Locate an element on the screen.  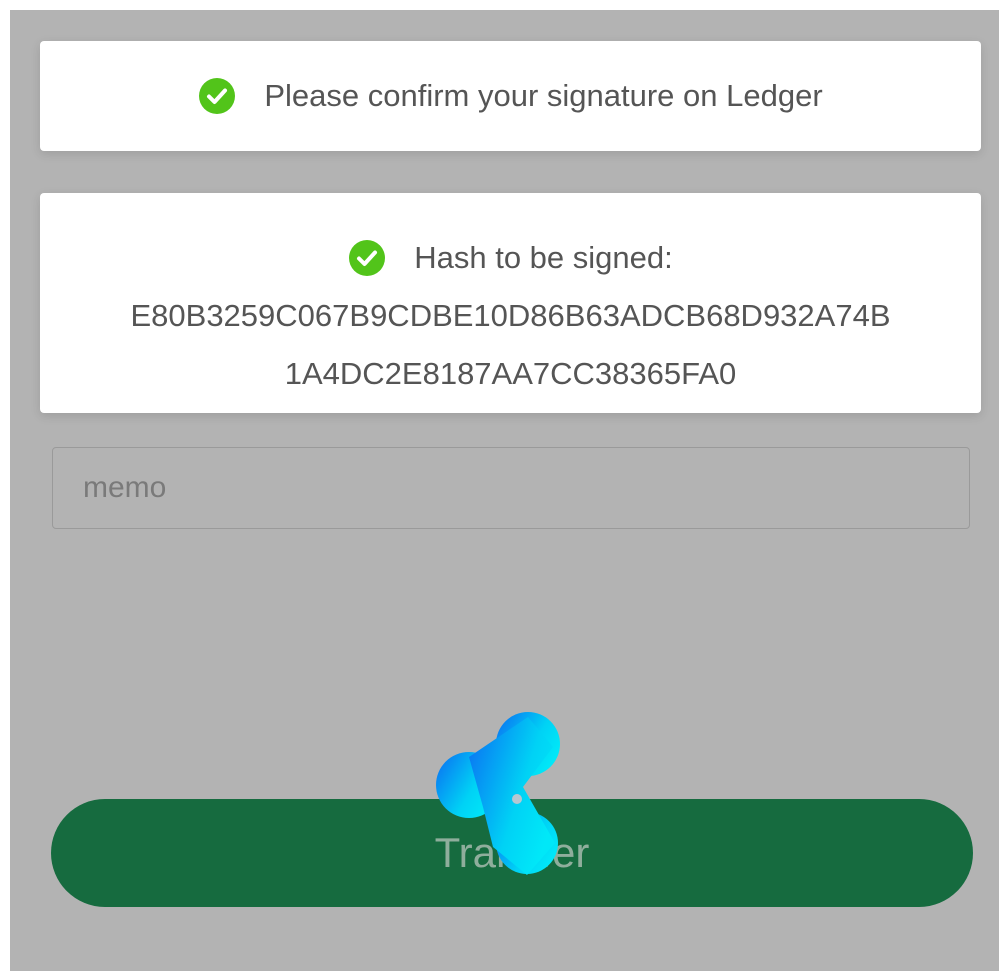
transfer-button-label: Transfer is located at coordinates (512, 852).